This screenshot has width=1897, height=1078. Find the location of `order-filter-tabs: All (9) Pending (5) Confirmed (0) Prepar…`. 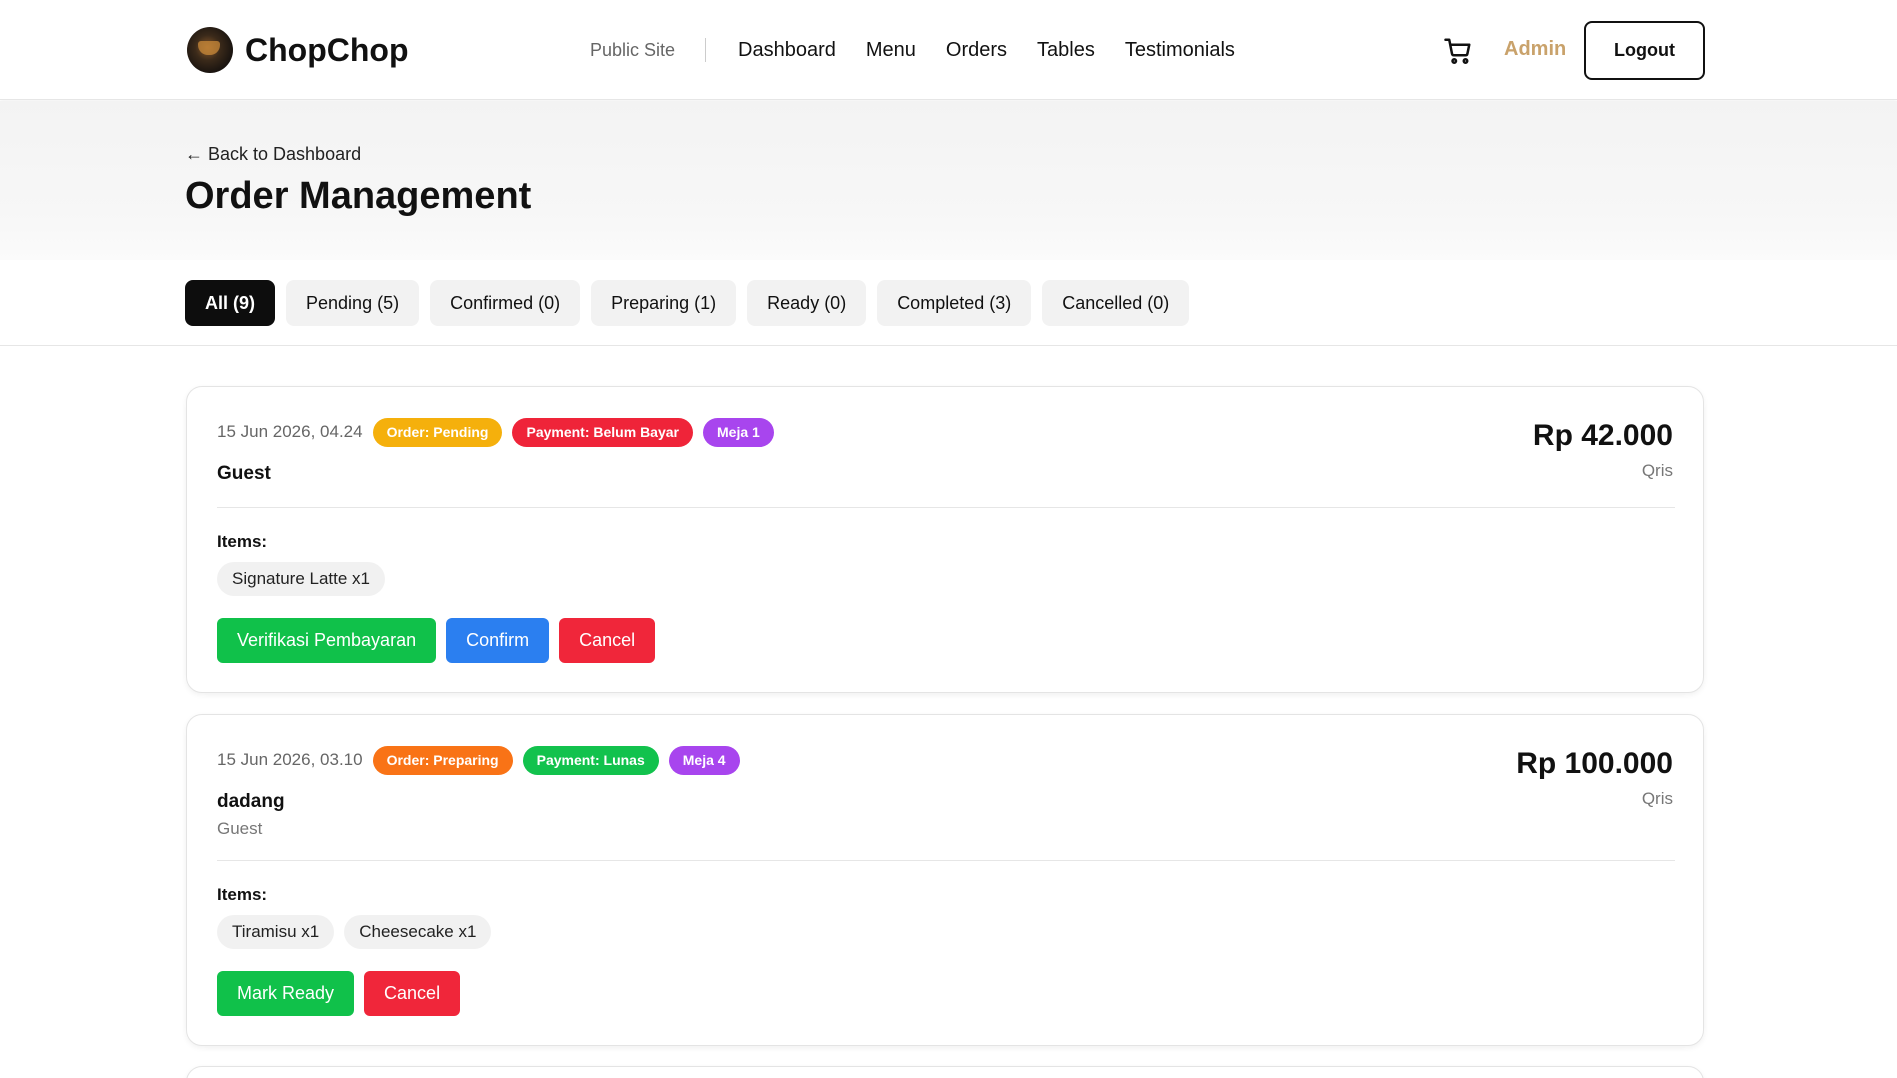

order-filter-tabs: All (9) Pending (5) Confirmed (0) Prepar… is located at coordinates (692, 303).